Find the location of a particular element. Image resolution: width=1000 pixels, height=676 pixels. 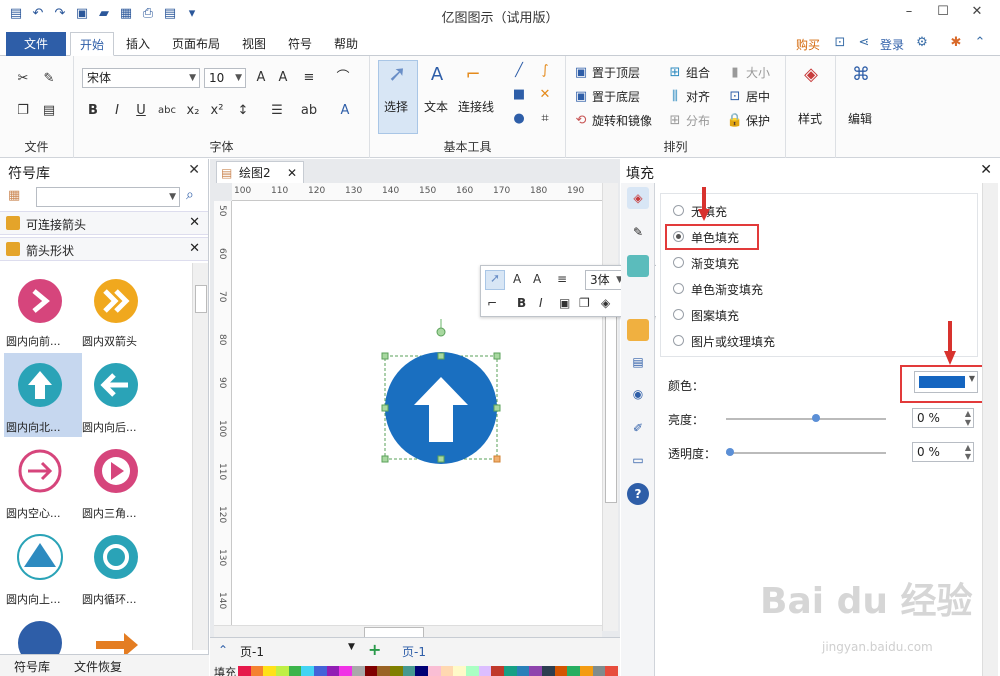

cut-icon: ✂ is located at coordinates (23, 79).